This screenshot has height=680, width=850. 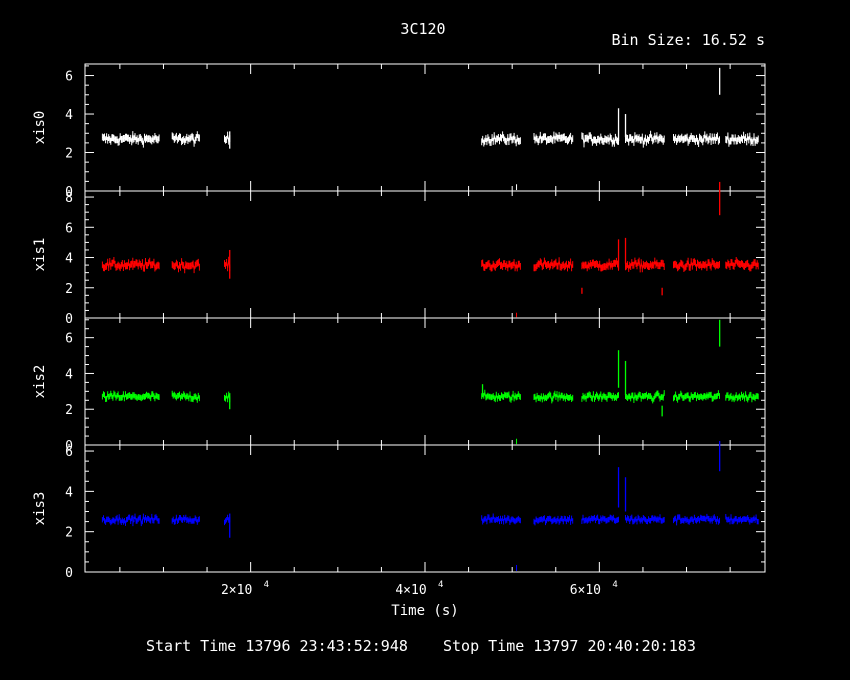 I want to click on start-time-label: Start Time 13796 23:43:52:948, so click(x=277, y=646).